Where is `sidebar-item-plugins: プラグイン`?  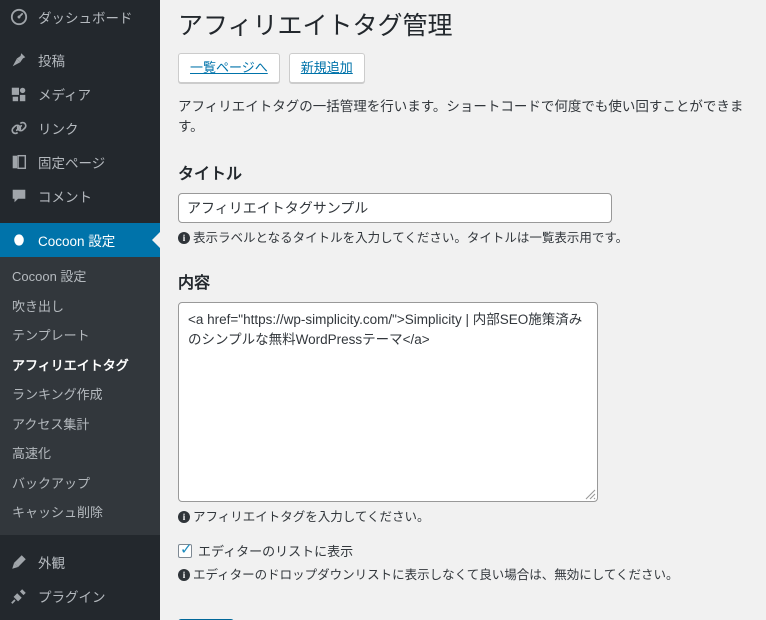 sidebar-item-plugins: プラグイン is located at coordinates (80, 596).